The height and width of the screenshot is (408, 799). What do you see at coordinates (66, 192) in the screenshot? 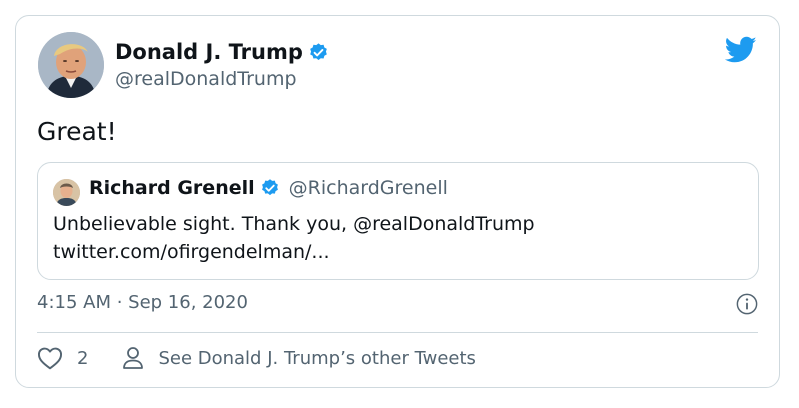
I see `quoted-author-avatar` at bounding box center [66, 192].